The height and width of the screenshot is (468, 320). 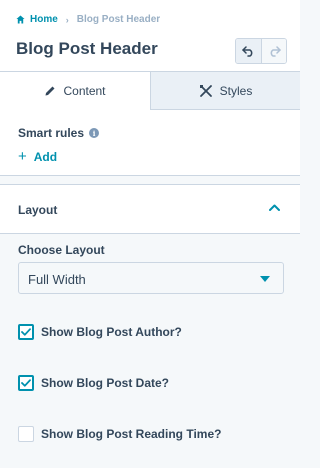 What do you see at coordinates (265, 279) in the screenshot?
I see `caret-down-icon` at bounding box center [265, 279].